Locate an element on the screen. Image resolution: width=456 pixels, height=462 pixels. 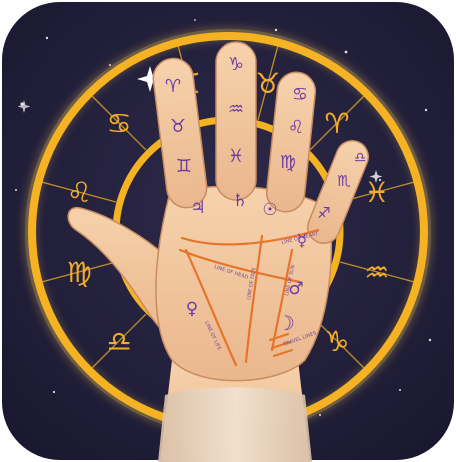
mars-icon: ♂ is located at coordinates (295, 289).